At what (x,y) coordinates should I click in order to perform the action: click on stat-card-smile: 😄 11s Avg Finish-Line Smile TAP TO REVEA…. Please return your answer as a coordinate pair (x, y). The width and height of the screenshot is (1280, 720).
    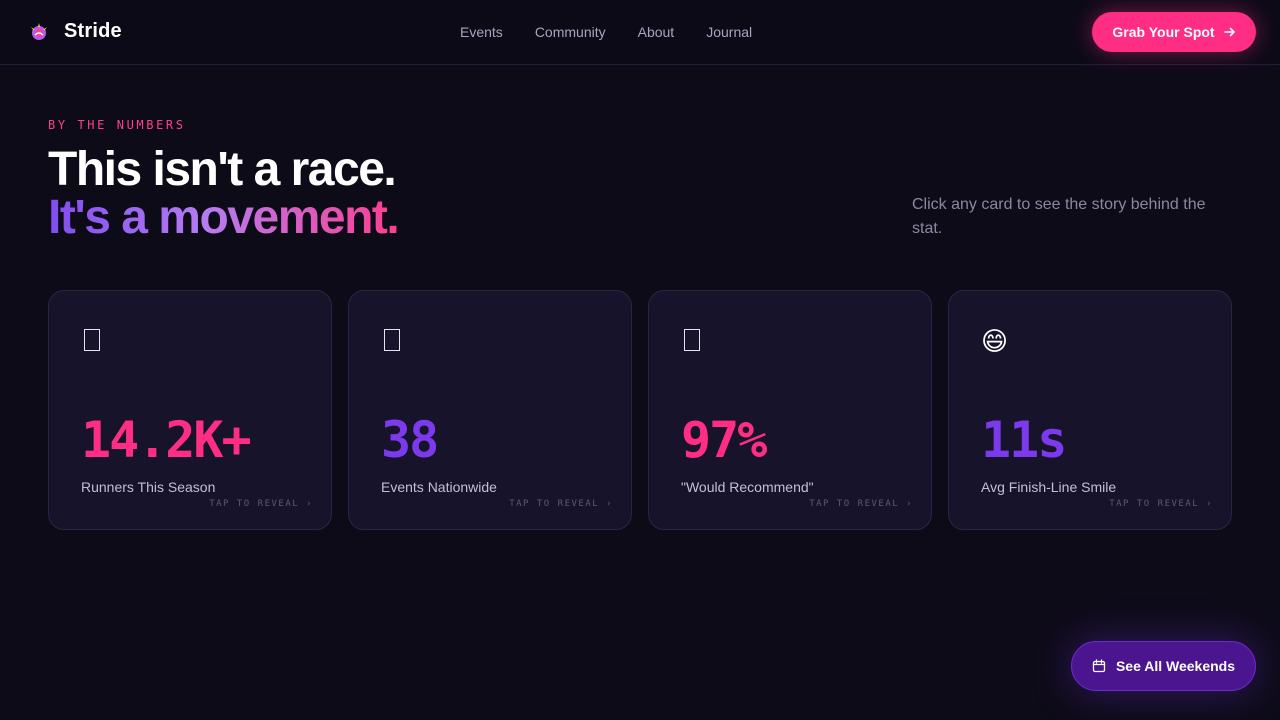
    Looking at the image, I should click on (1090, 410).